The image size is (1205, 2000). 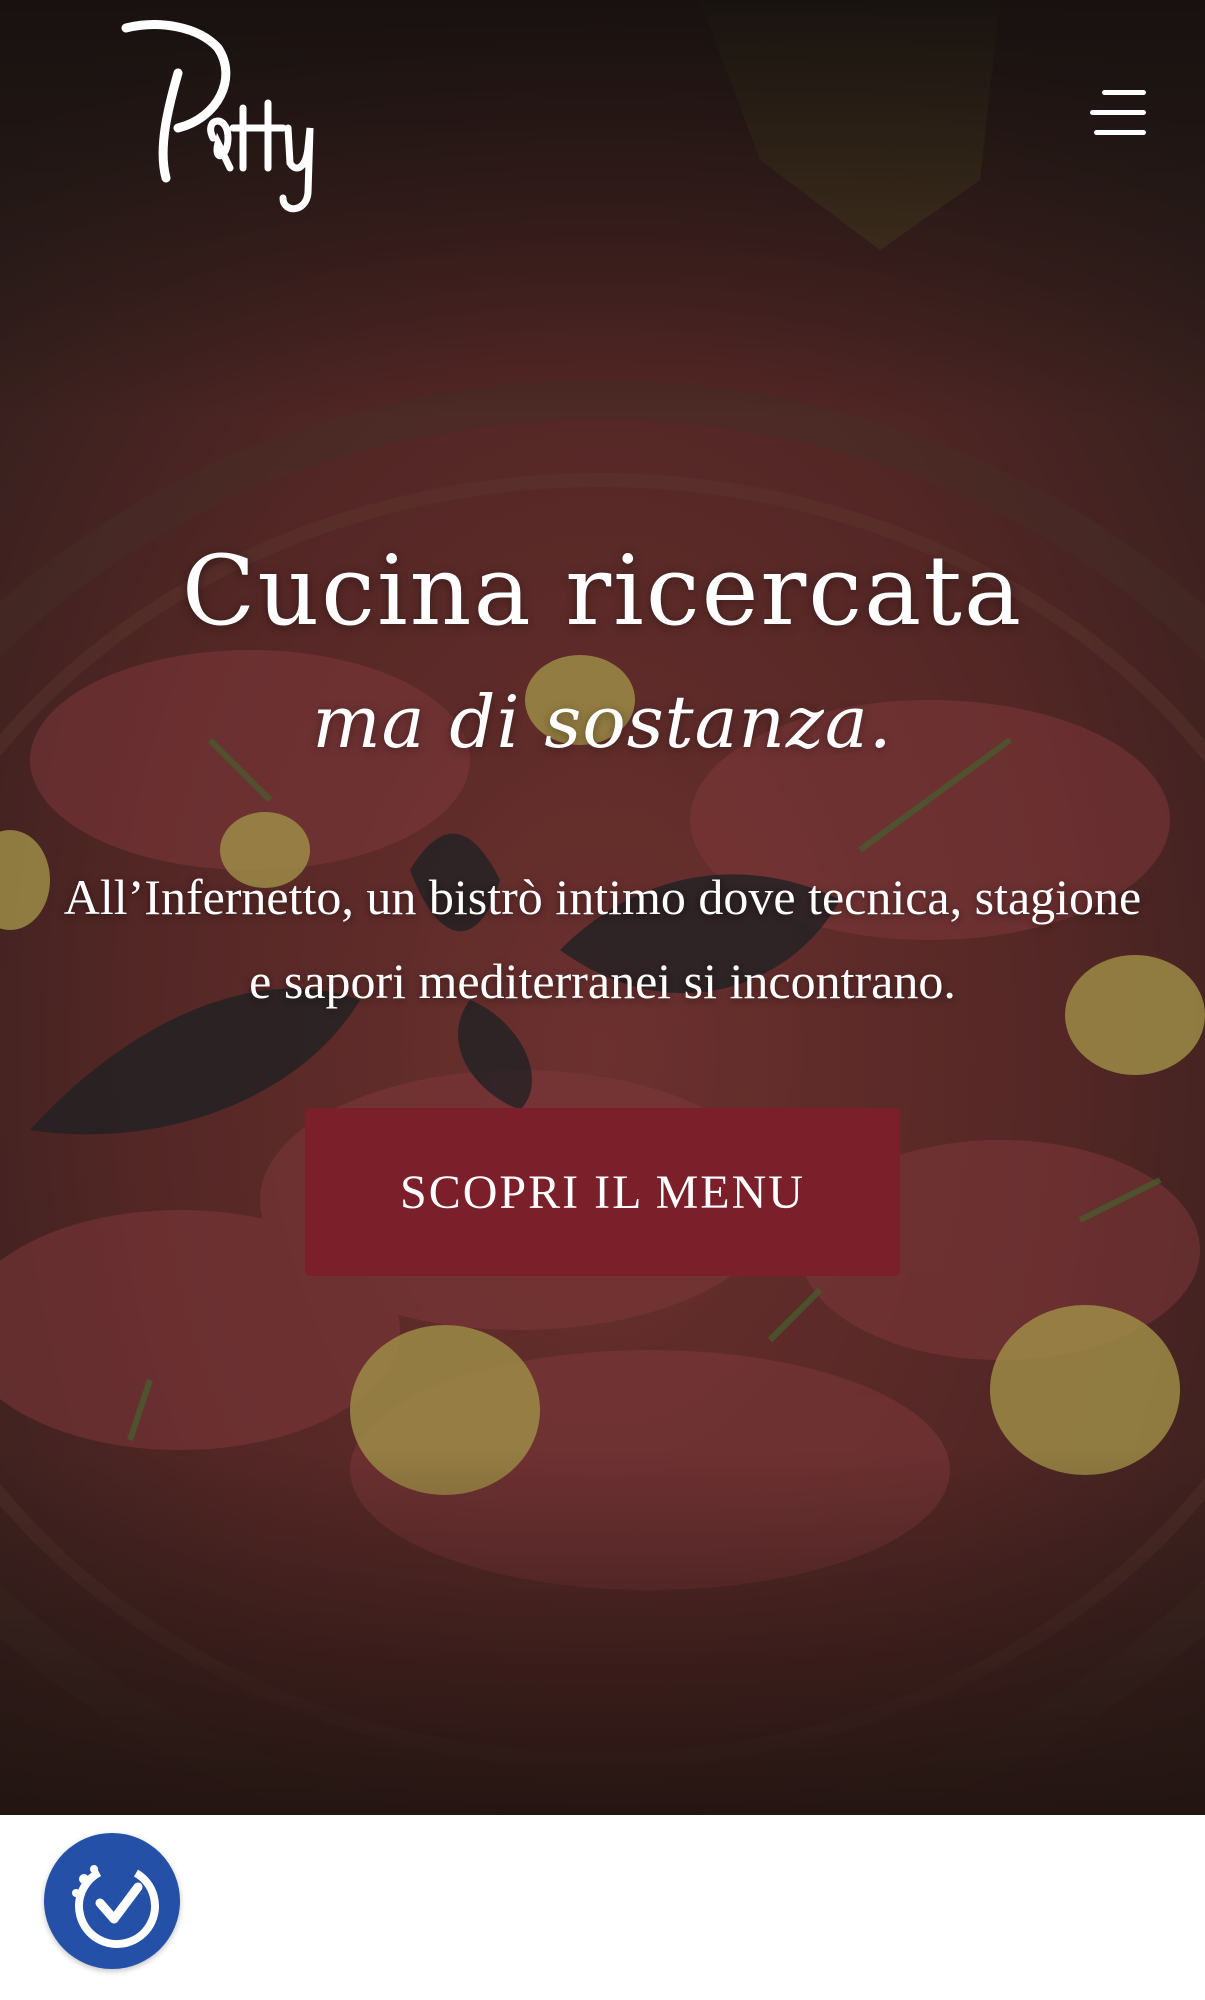 I want to click on accessibility-button, so click(x=112, y=1901).